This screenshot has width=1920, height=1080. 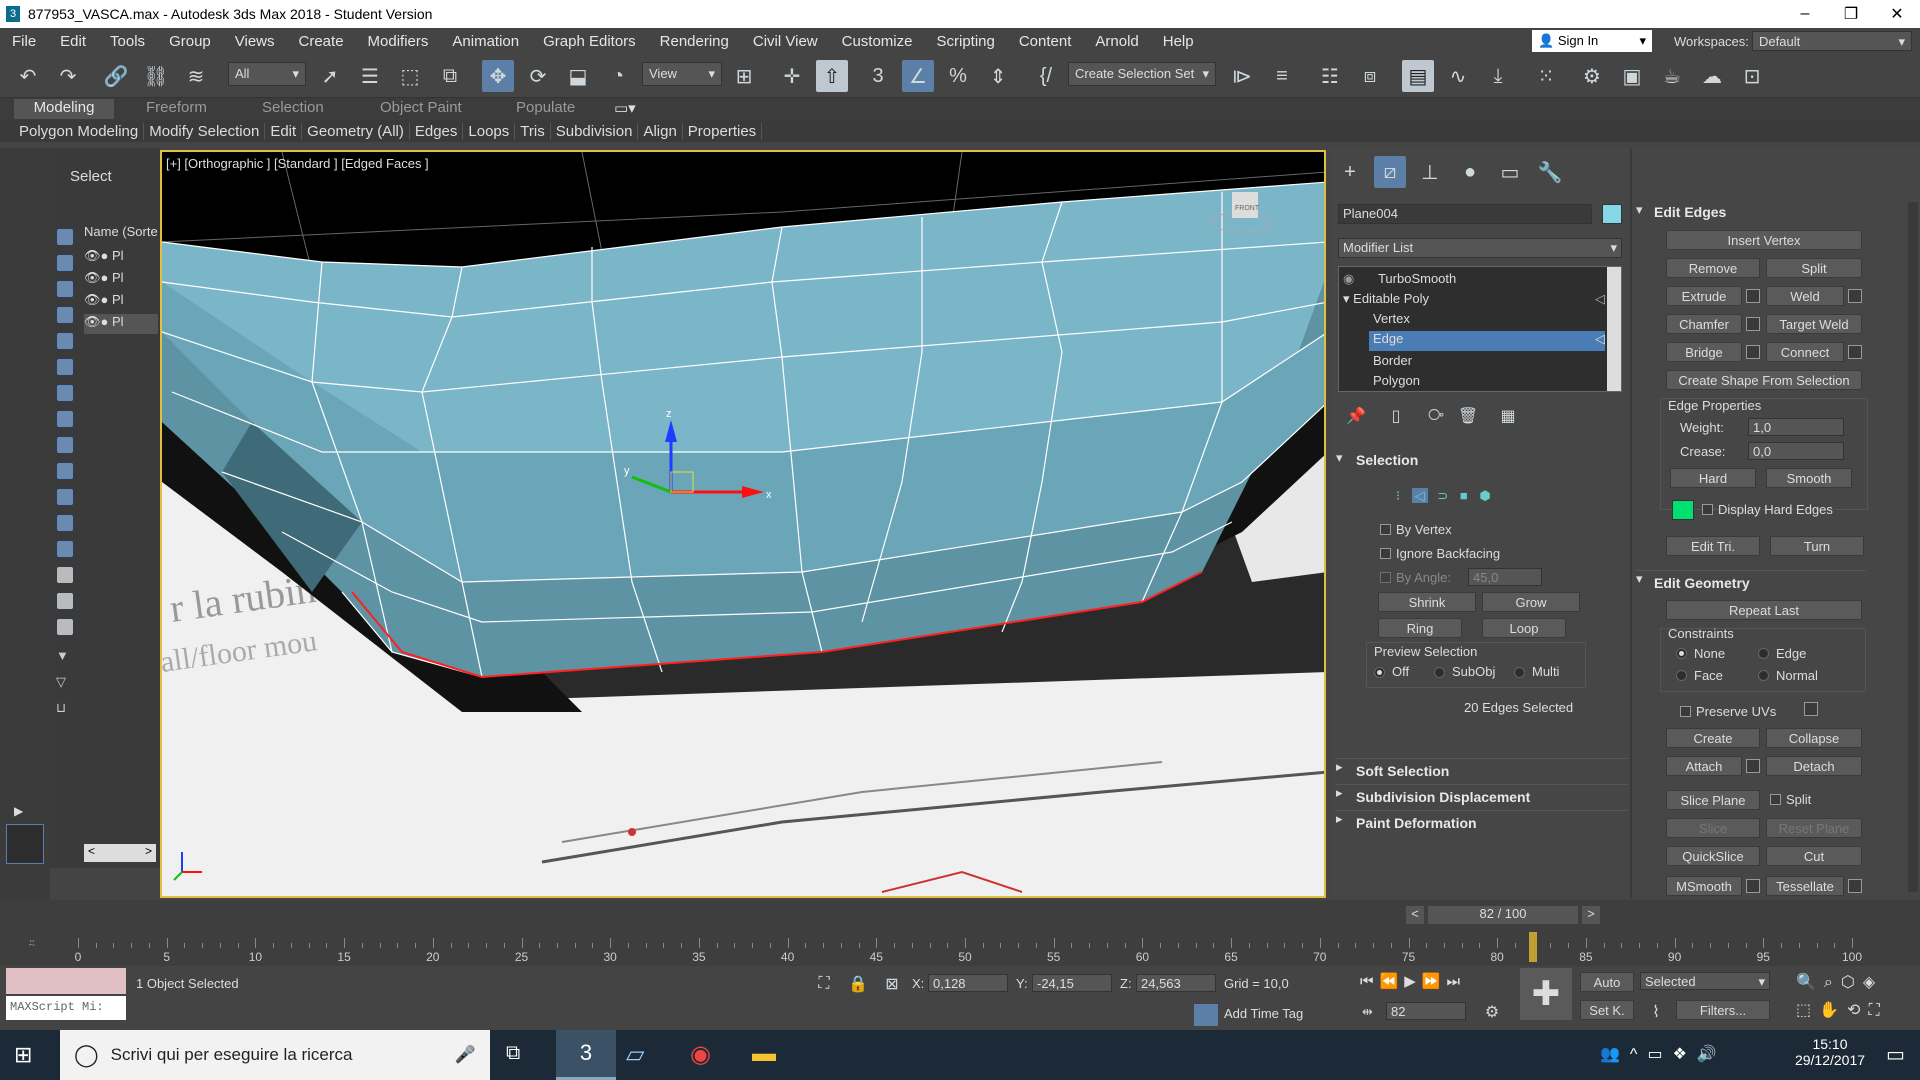 What do you see at coordinates (1458, 76) in the screenshot?
I see `curve-editor-icon: ∿` at bounding box center [1458, 76].